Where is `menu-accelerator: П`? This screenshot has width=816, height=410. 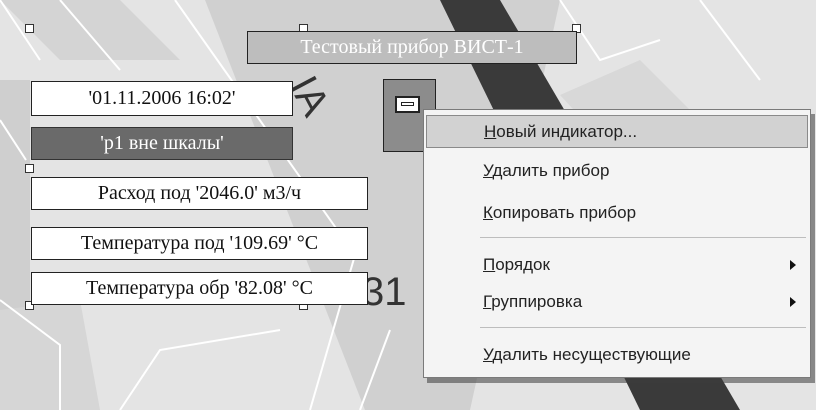
menu-accelerator: П is located at coordinates (489, 264).